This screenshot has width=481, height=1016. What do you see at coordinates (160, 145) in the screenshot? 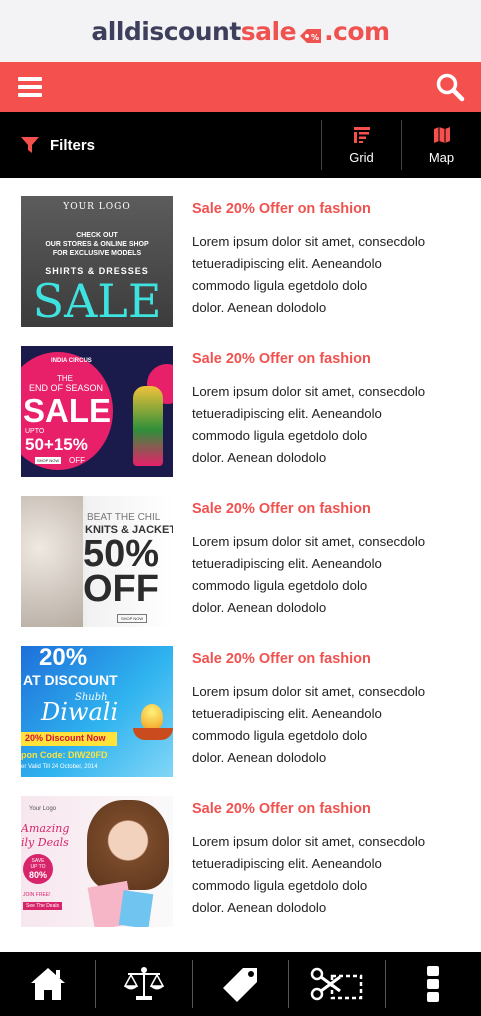
I see `filters-button: Filters` at bounding box center [160, 145].